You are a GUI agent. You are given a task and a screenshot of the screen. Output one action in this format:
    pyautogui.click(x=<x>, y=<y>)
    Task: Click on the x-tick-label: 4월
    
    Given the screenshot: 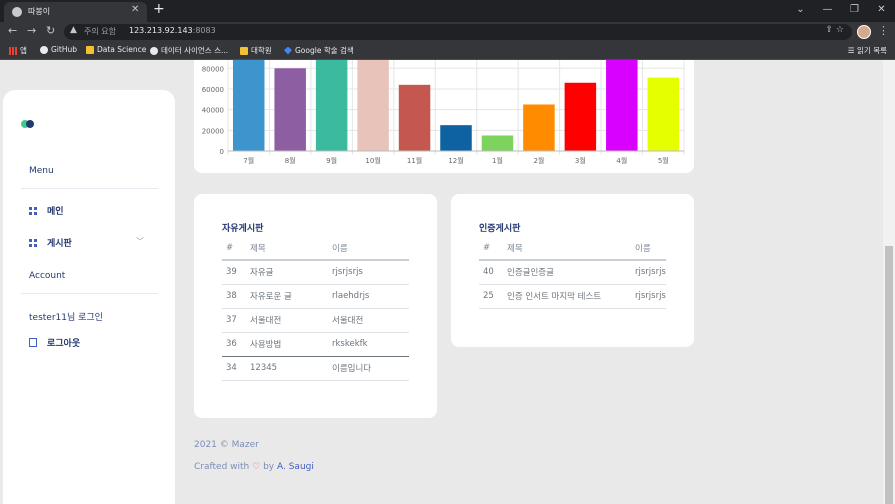 What is the action you would take?
    pyautogui.click(x=621, y=160)
    